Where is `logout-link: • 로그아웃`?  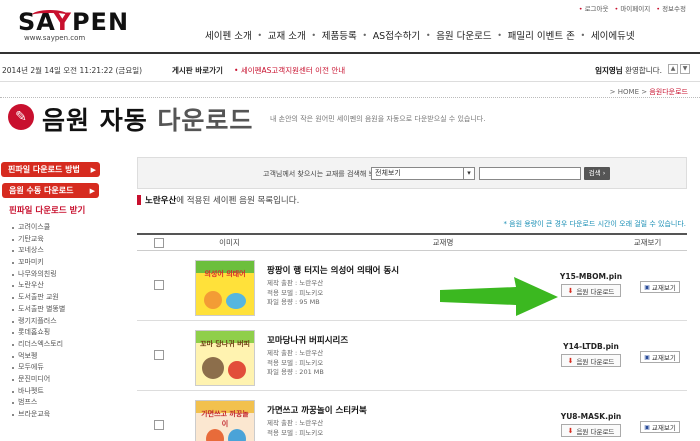
logout-link: • 로그아웃 is located at coordinates (594, 8).